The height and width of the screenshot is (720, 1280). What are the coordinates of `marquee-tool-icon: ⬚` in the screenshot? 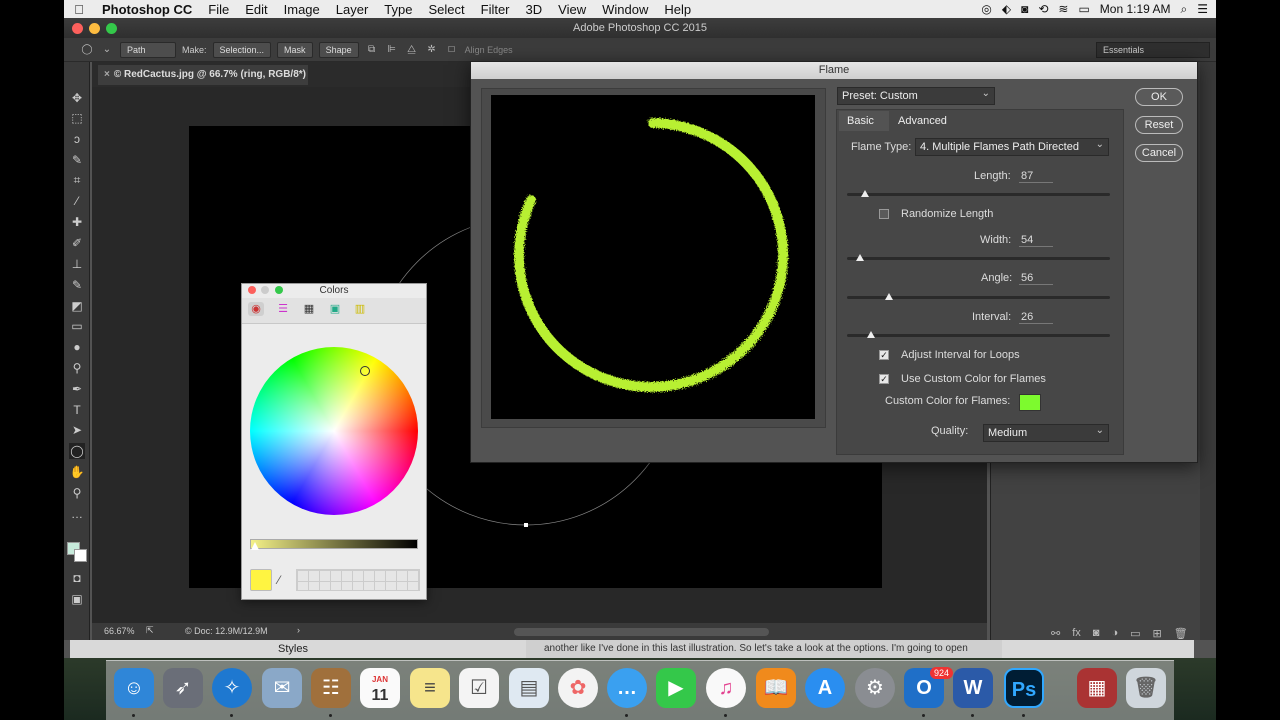 It's located at (77, 118).